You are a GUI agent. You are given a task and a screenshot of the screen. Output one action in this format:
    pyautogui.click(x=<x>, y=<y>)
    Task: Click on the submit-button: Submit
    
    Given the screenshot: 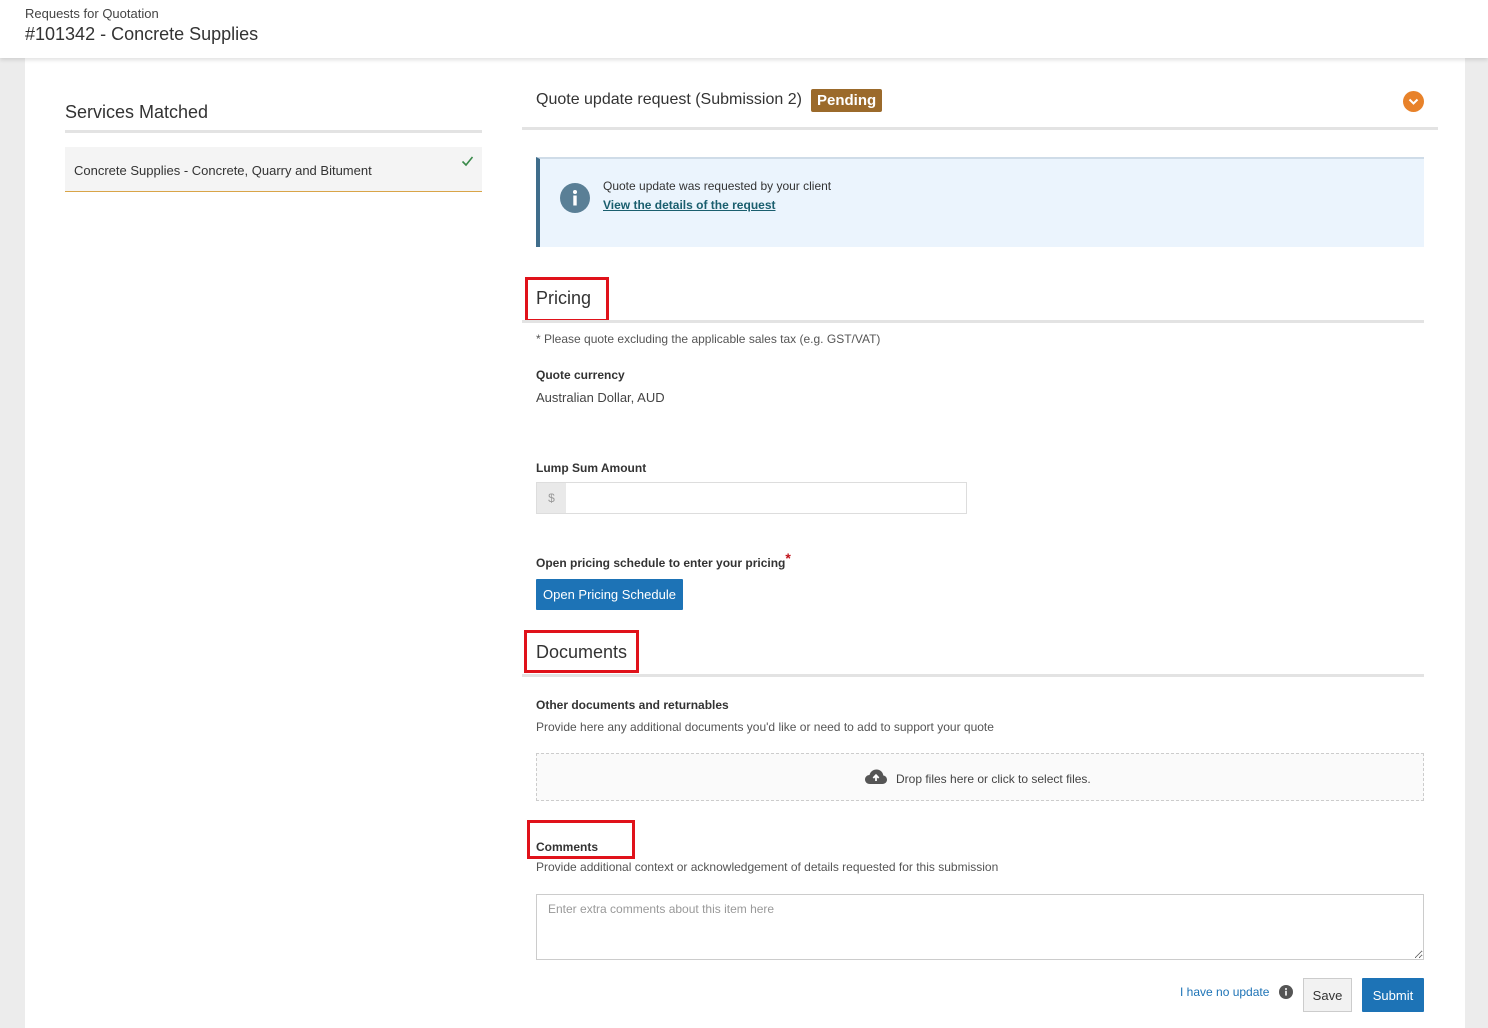 What is the action you would take?
    pyautogui.click(x=1393, y=995)
    